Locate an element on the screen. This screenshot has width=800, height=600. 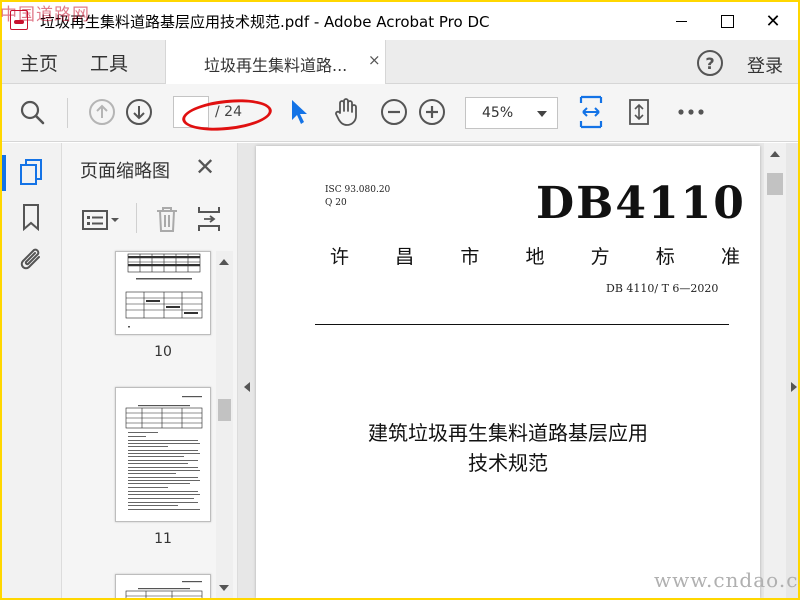
more-icon is located at coordinates (691, 112).